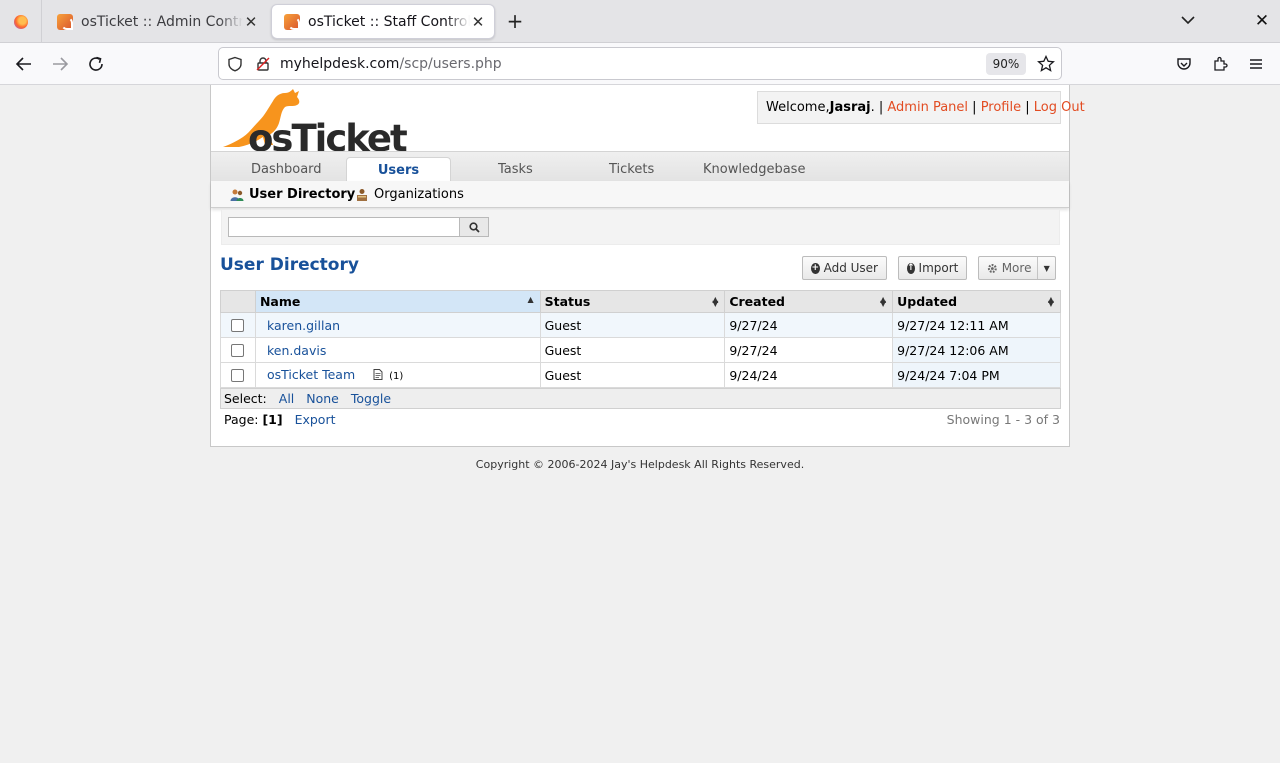 Image resolution: width=1280 pixels, height=763 pixels. What do you see at coordinates (340, 64) in the screenshot?
I see `url-host: myhelpdesk.com` at bounding box center [340, 64].